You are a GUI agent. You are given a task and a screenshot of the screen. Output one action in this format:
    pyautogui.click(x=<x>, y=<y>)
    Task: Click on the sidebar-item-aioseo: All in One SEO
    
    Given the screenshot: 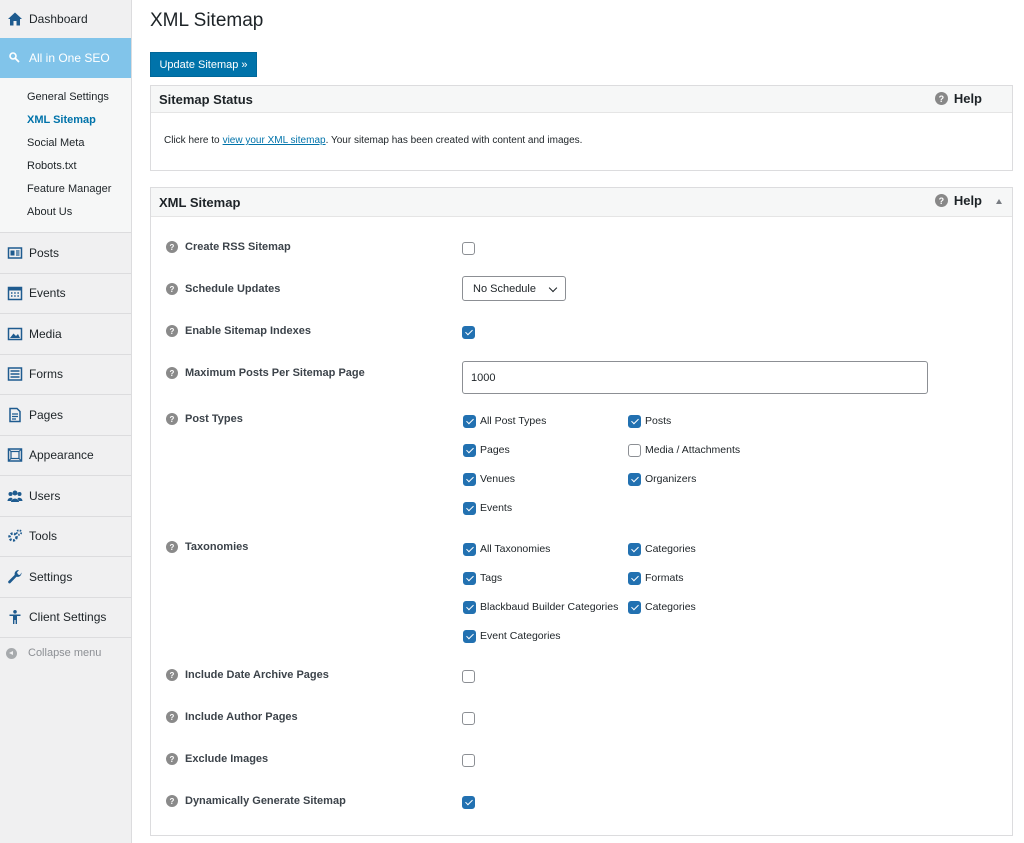 What is the action you would take?
    pyautogui.click(x=65, y=58)
    